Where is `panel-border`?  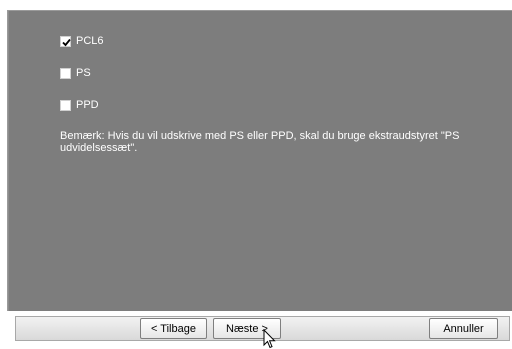 panel-border is located at coordinates (8, 161).